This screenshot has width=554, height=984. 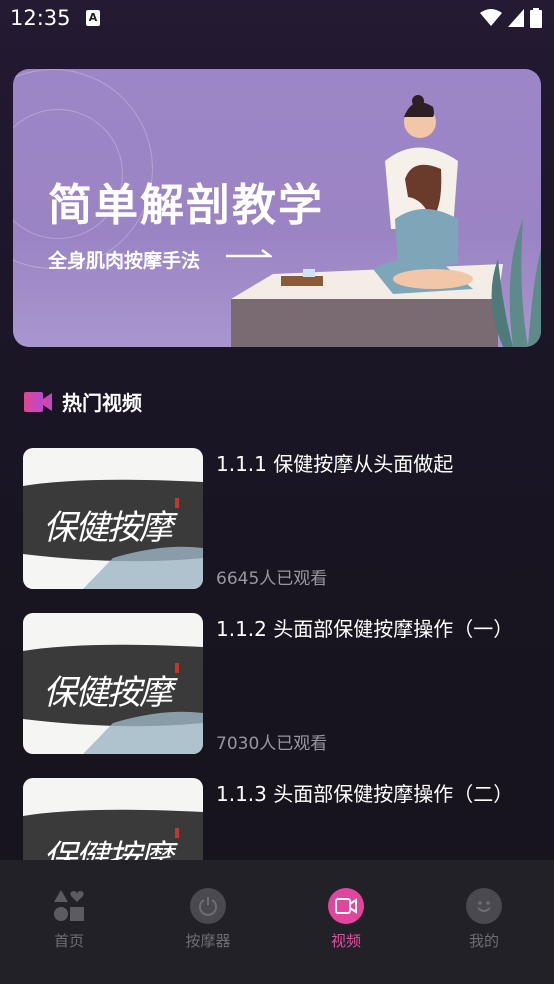 What do you see at coordinates (186, 205) in the screenshot?
I see `banner-title: 简单解剖教学` at bounding box center [186, 205].